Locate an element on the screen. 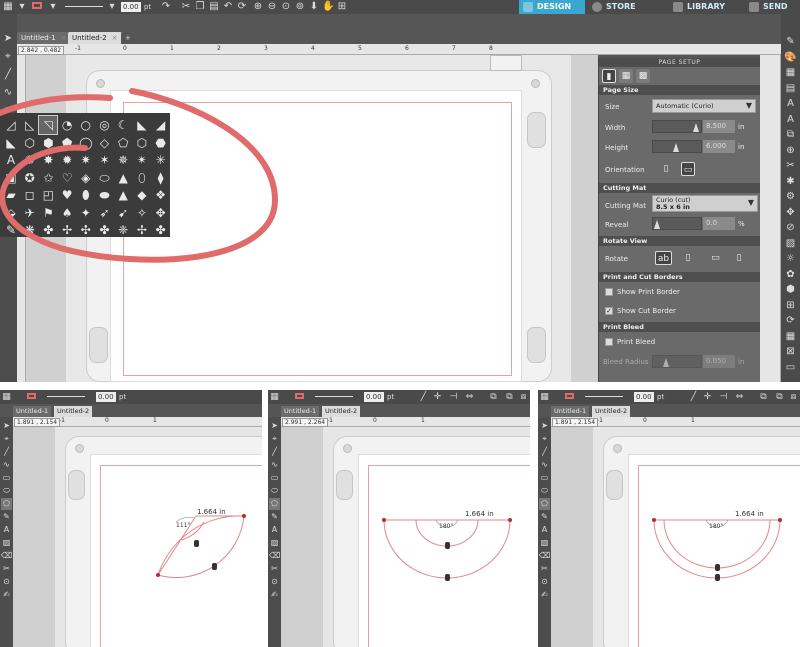 The image size is (800, 647). refresh-icon: ⟳ is located at coordinates (790, 320).